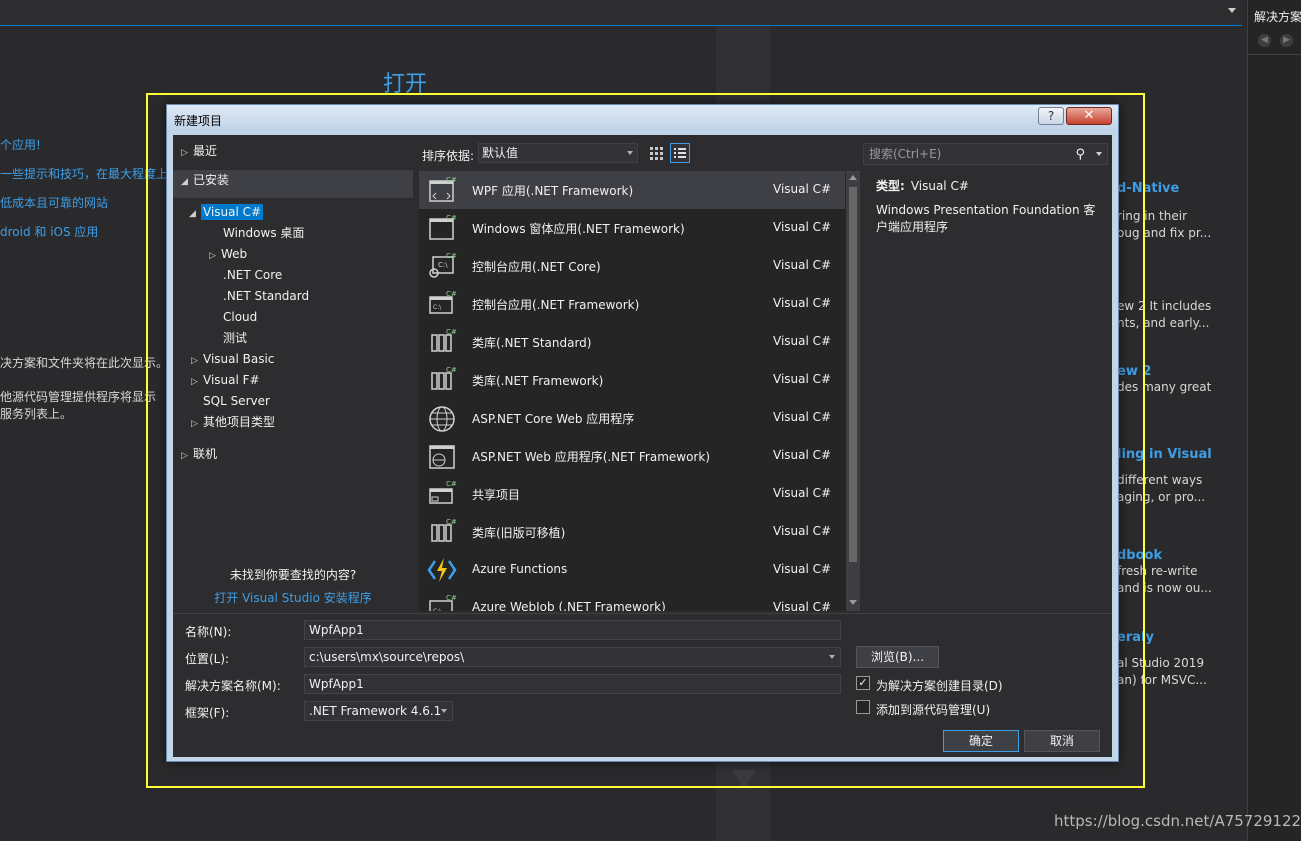 The image size is (1301, 841). I want to click on add-source-control-checkbox, so click(863, 707).